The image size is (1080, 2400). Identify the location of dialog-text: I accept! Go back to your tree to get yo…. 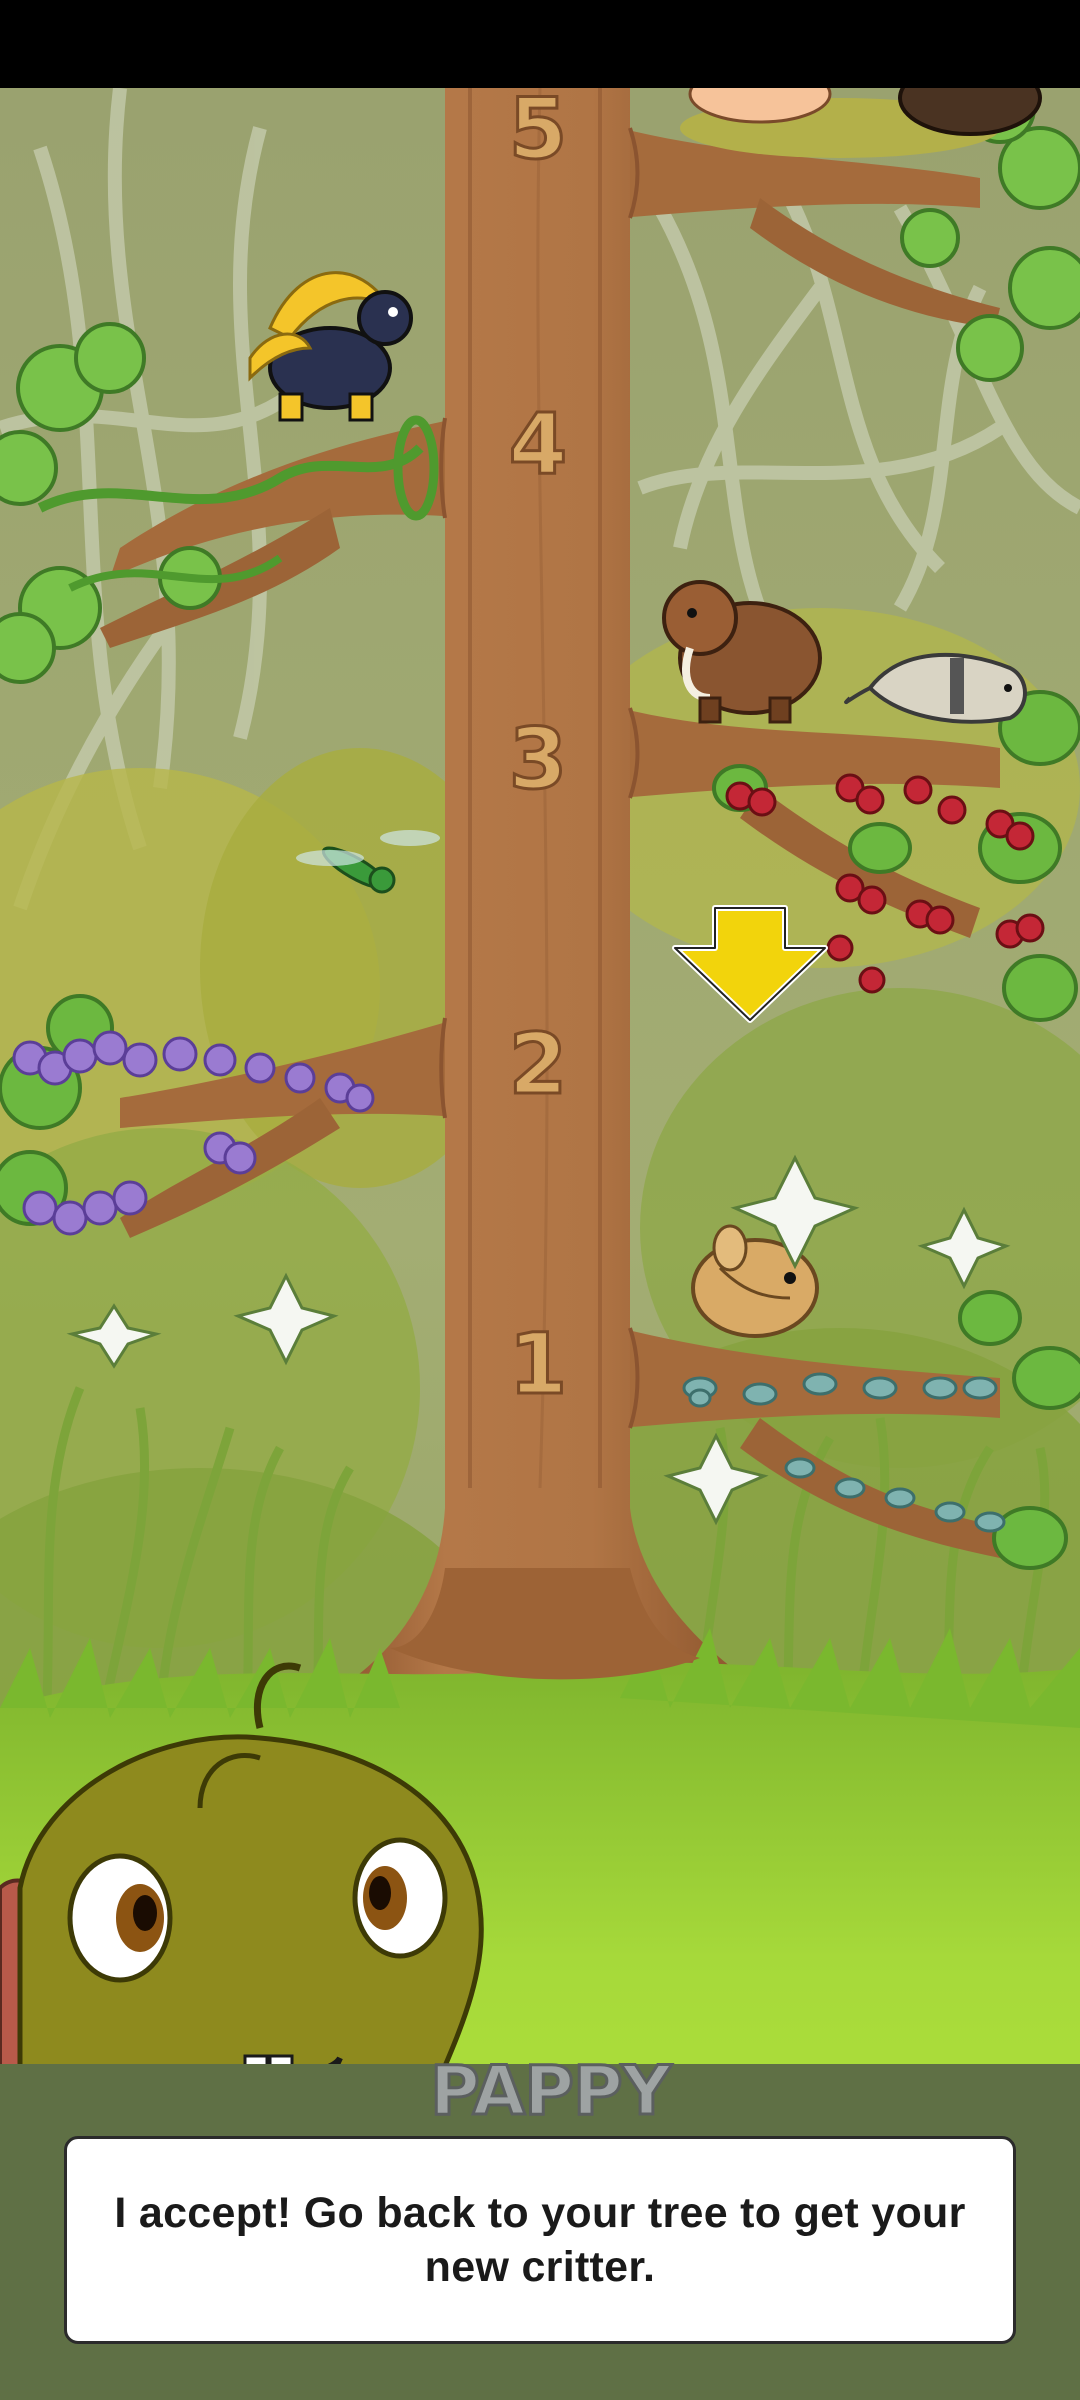
(540, 2240).